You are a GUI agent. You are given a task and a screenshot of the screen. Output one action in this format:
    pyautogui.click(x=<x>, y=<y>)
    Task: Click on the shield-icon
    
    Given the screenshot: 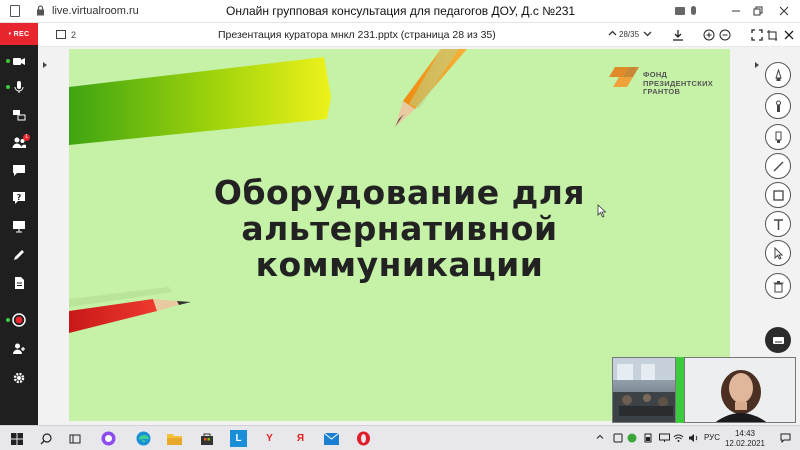 What is the action you would take?
    pyautogui.click(x=632, y=438)
    